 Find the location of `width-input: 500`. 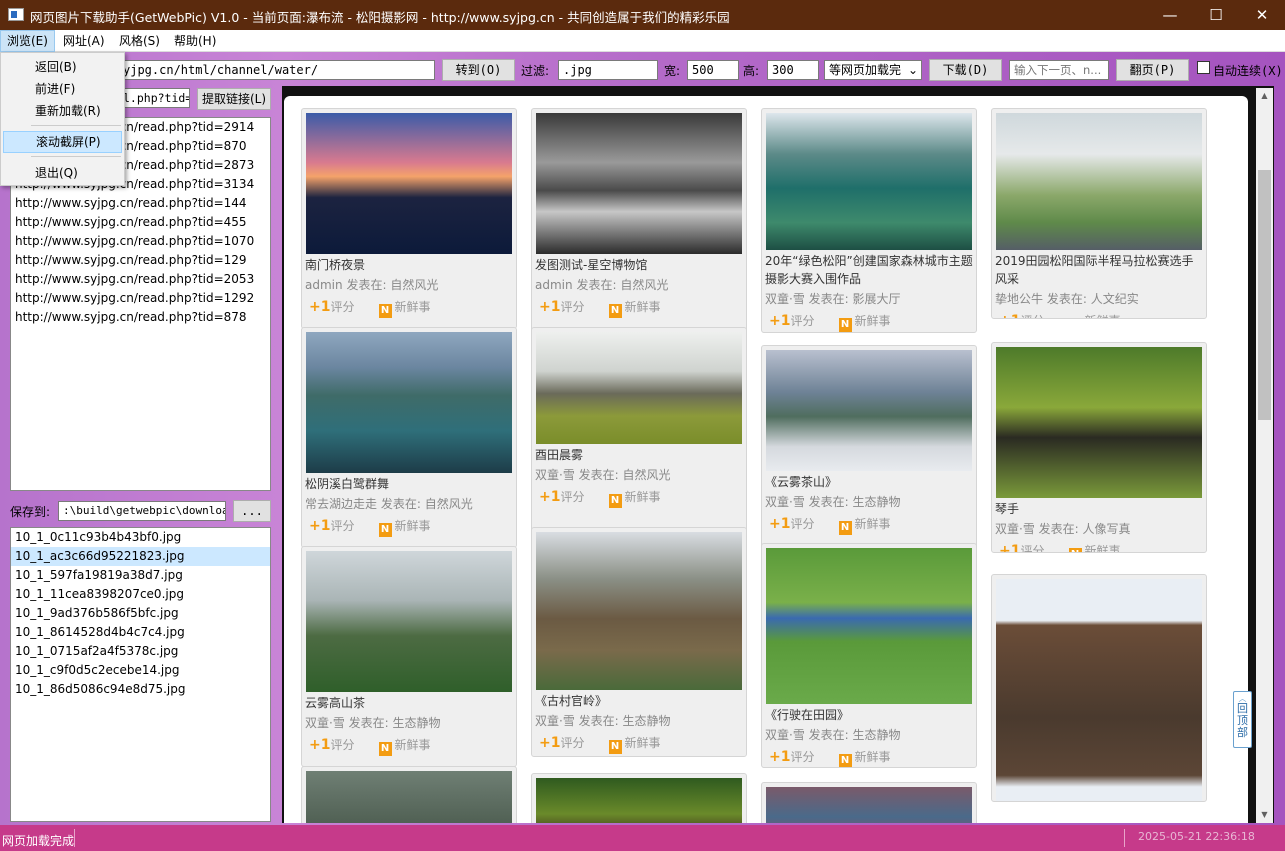

width-input: 500 is located at coordinates (713, 70).